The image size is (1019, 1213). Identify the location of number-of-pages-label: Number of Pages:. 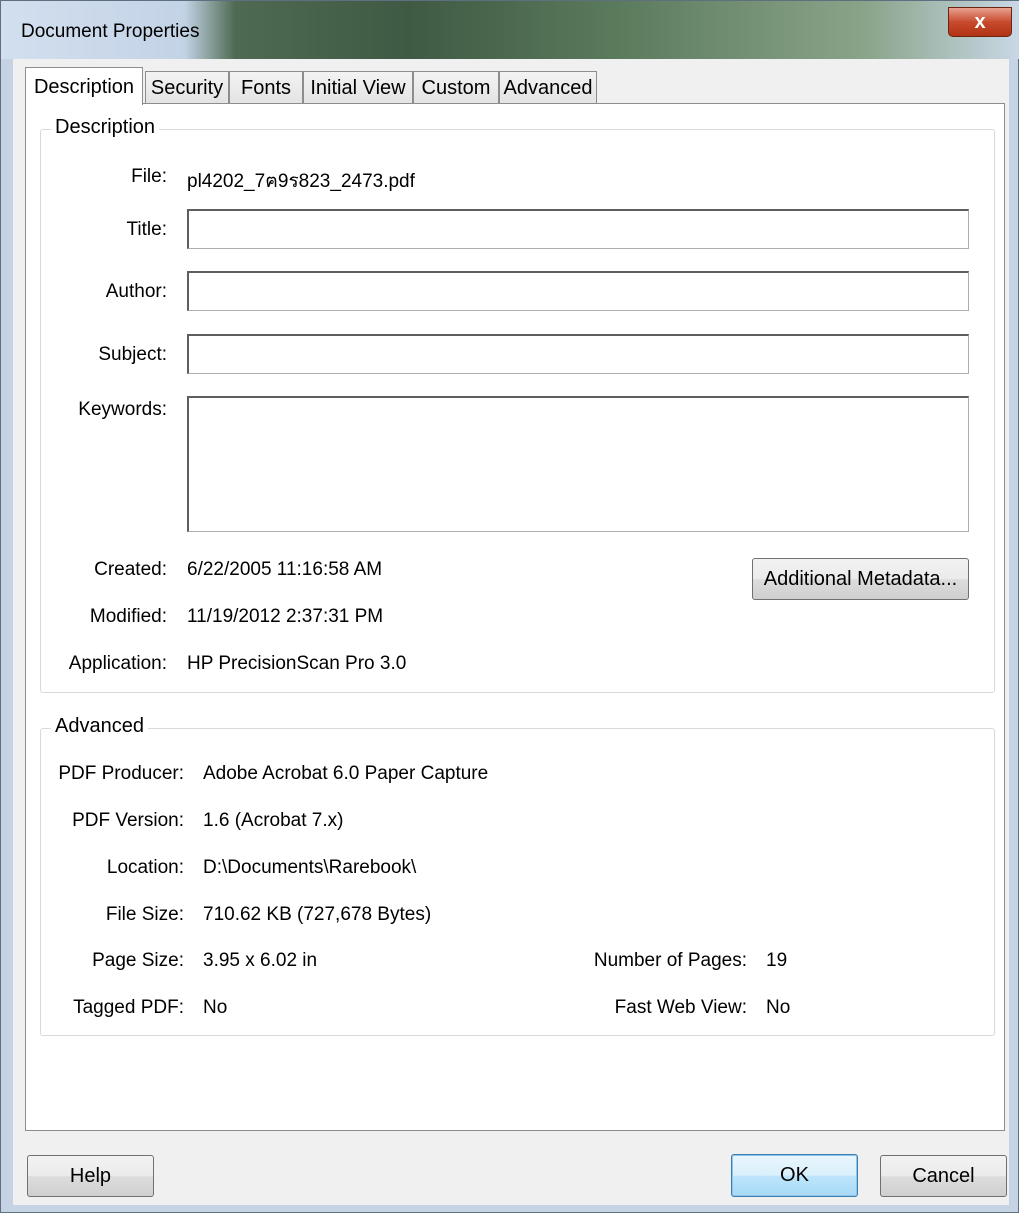
(670, 960).